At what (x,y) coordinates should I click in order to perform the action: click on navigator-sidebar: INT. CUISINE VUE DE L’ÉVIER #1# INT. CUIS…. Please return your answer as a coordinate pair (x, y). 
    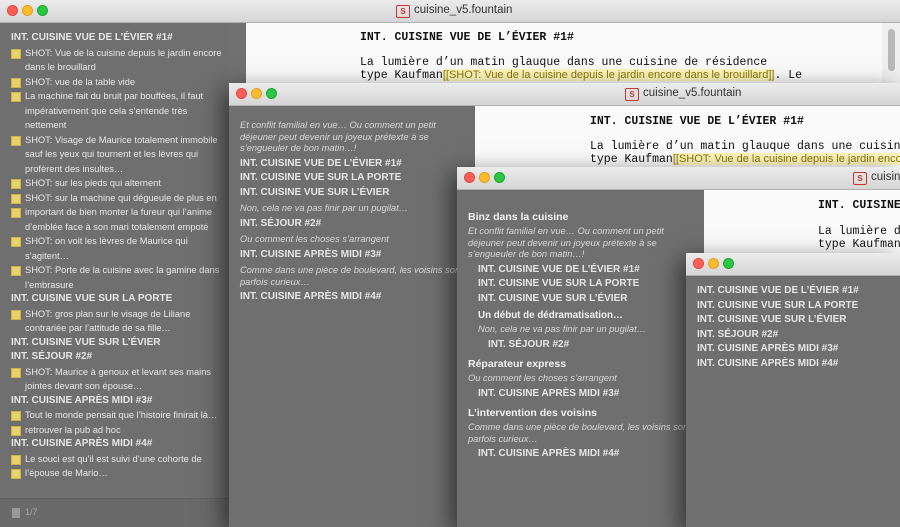
    Looking at the image, I should click on (793, 401).